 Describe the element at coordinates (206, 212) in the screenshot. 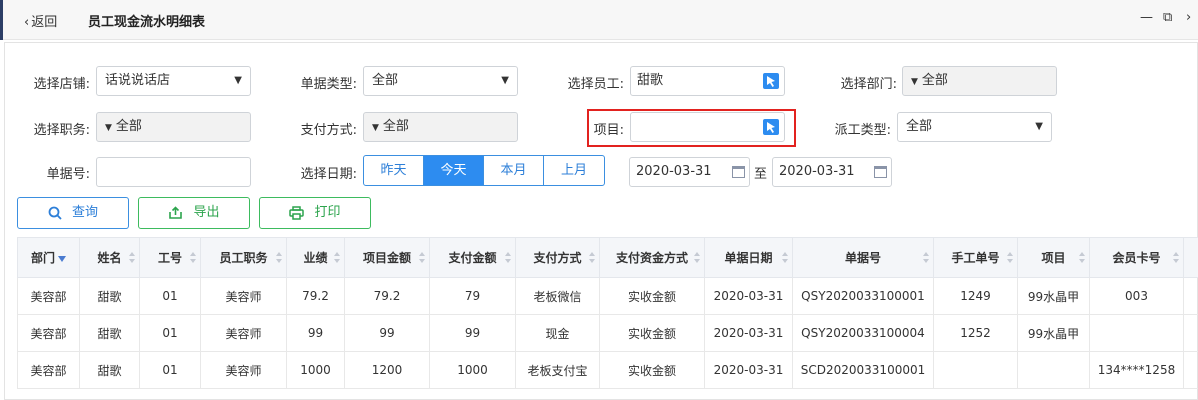

I see `export-label: 导出` at that location.